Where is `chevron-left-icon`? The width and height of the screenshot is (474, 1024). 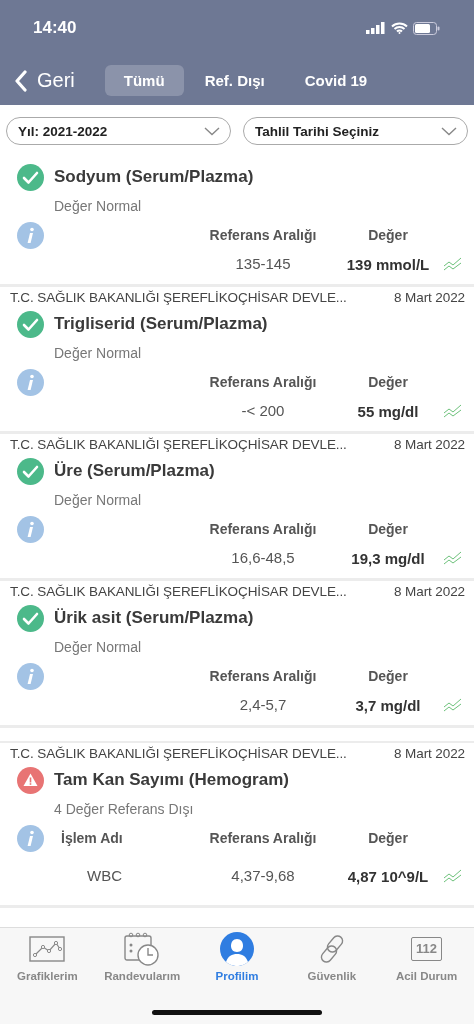 chevron-left-icon is located at coordinates (20, 80).